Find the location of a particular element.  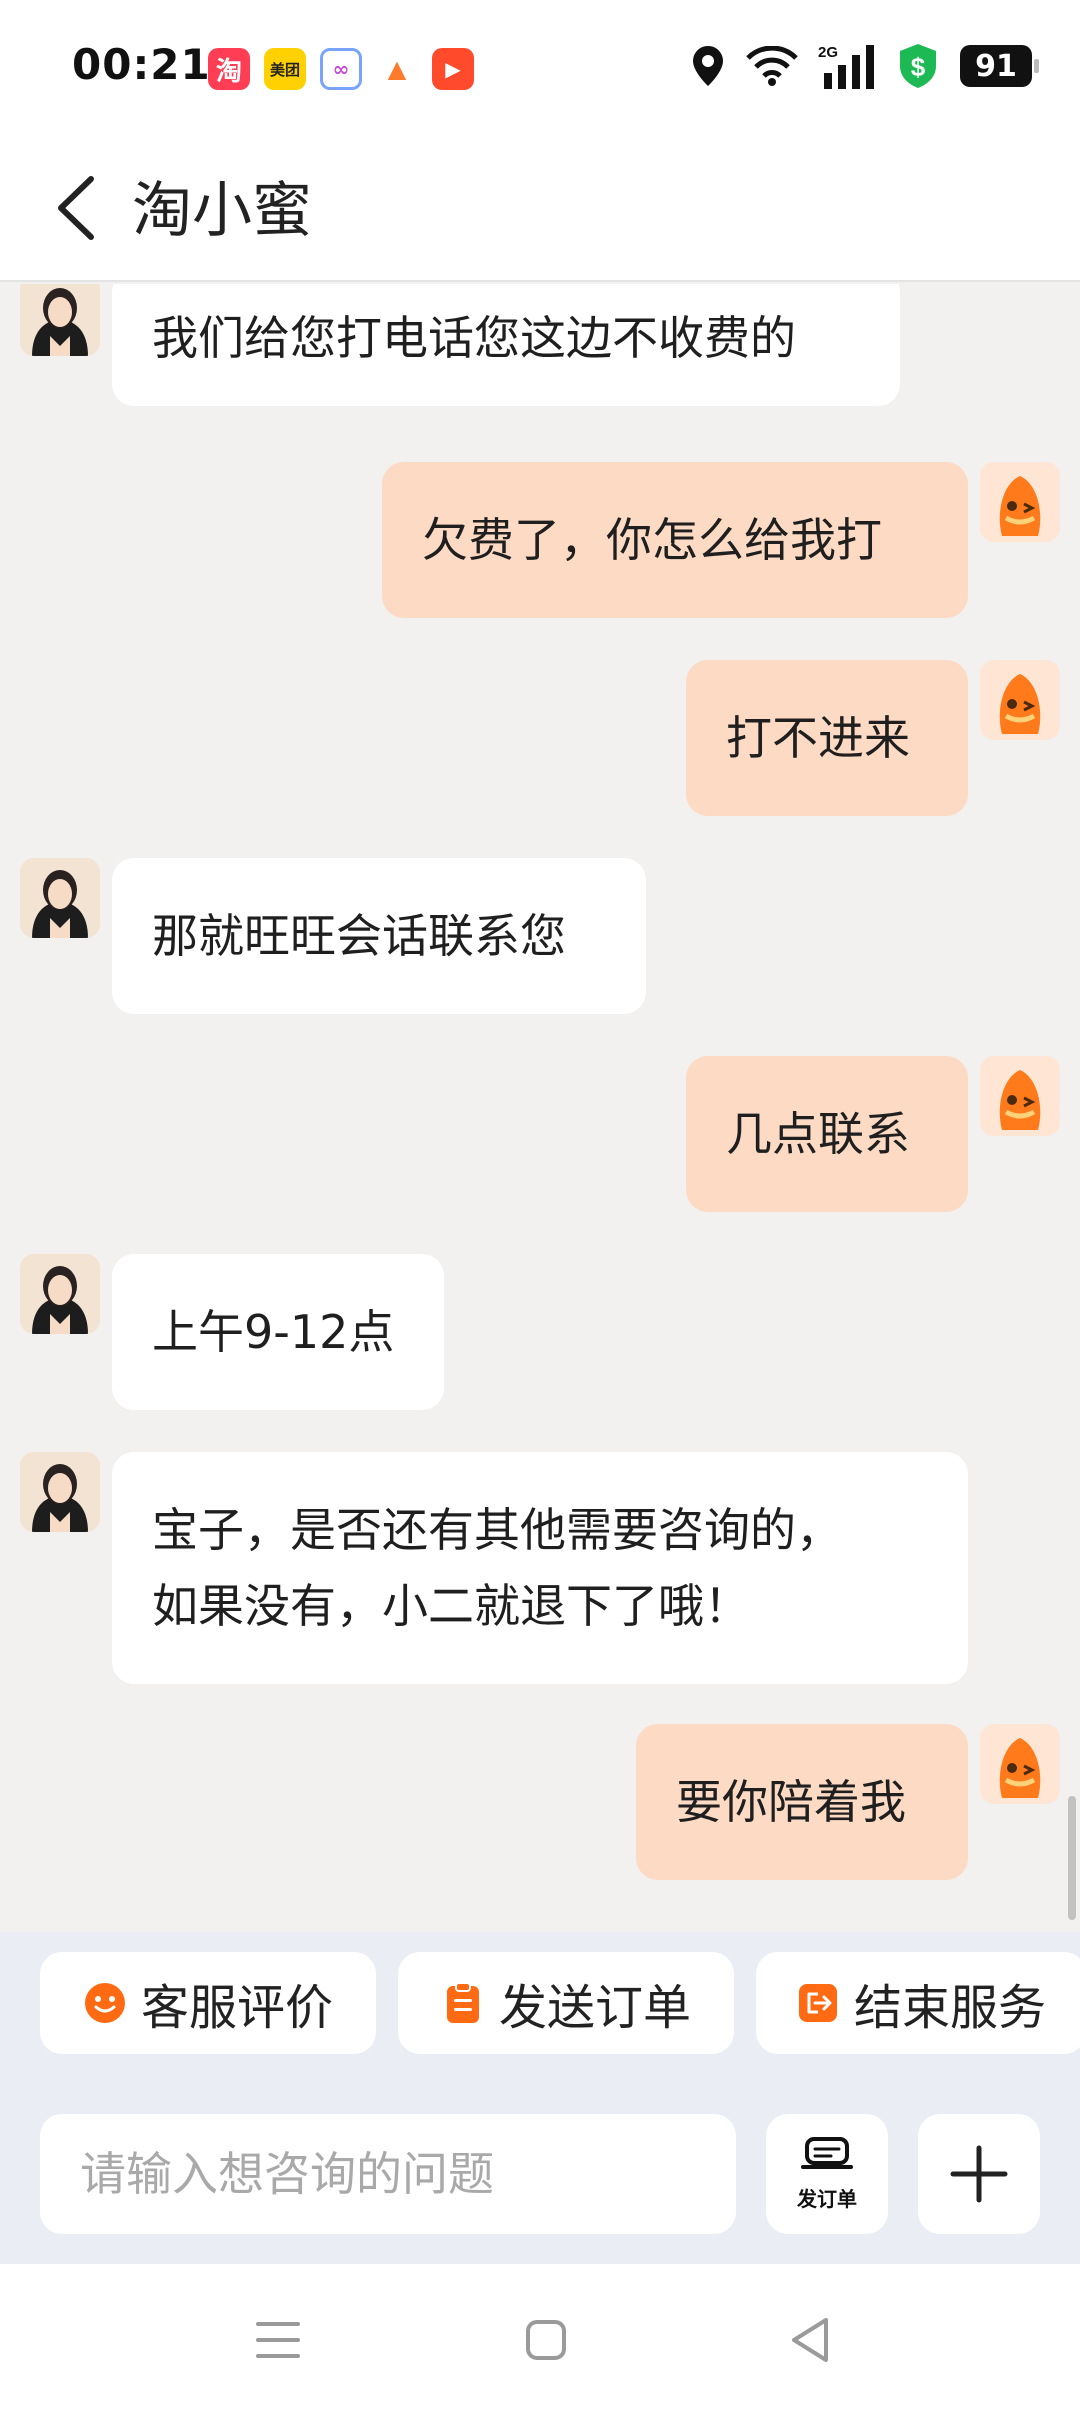

battery-indicator: 91 is located at coordinates (999, 66).